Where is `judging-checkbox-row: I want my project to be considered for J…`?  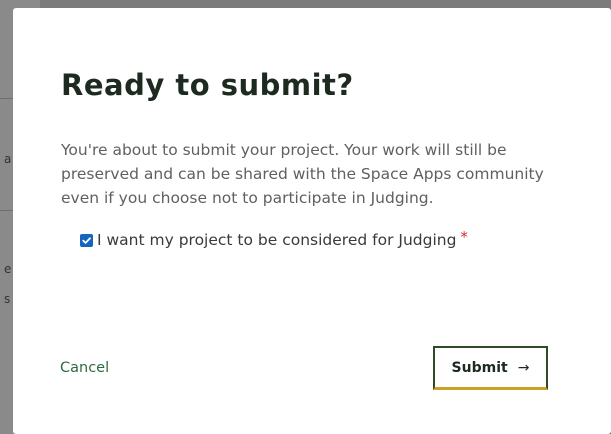 judging-checkbox-row: I want my project to be considered for J… is located at coordinates (274, 238).